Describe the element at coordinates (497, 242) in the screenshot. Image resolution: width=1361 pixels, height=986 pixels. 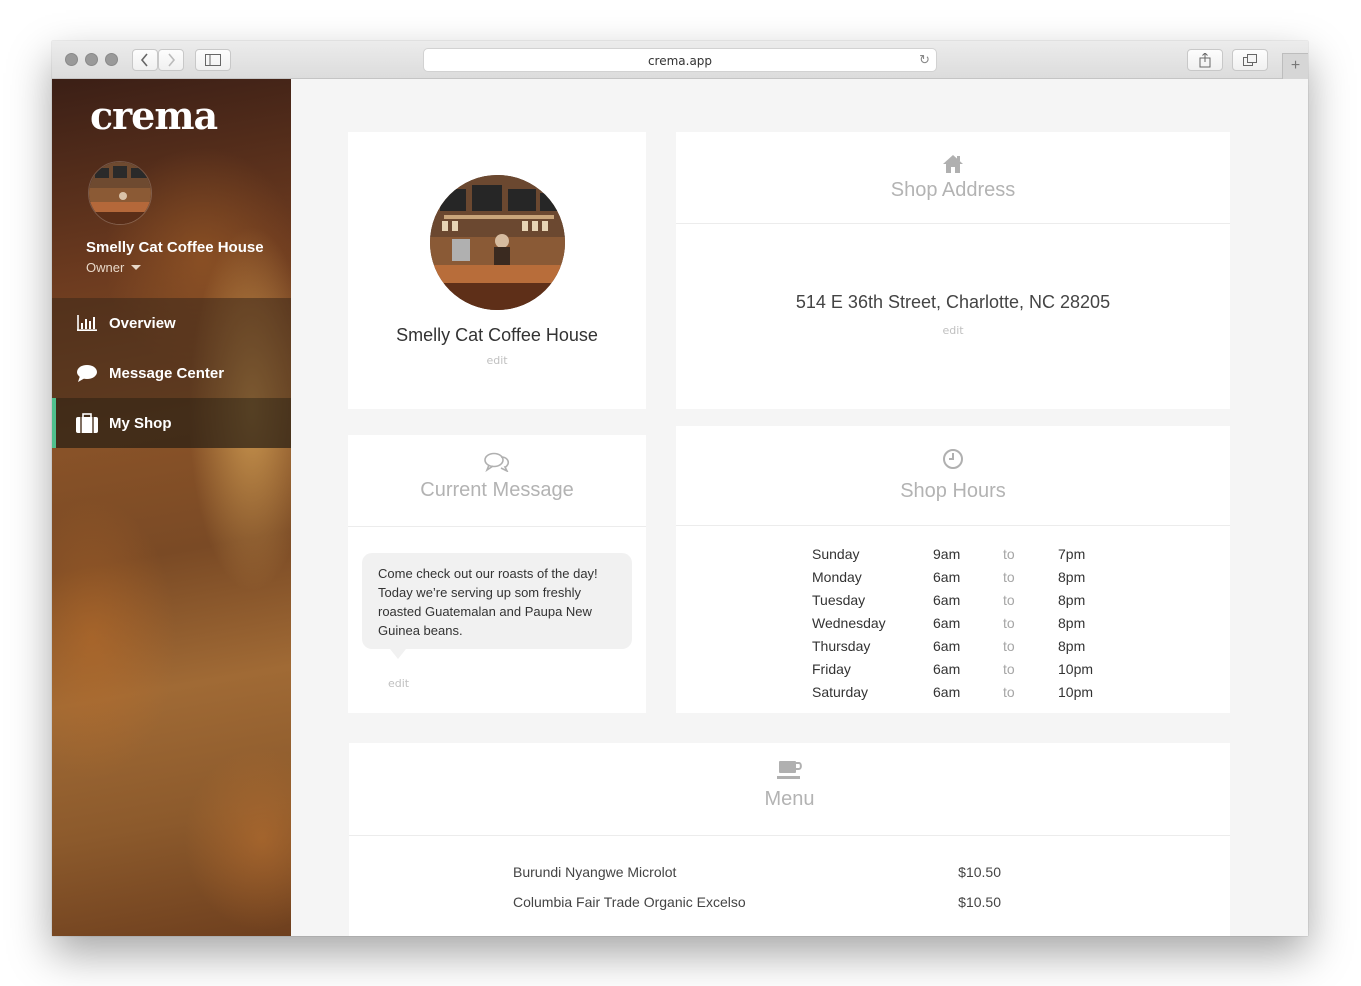
I see `shop-photo` at that location.